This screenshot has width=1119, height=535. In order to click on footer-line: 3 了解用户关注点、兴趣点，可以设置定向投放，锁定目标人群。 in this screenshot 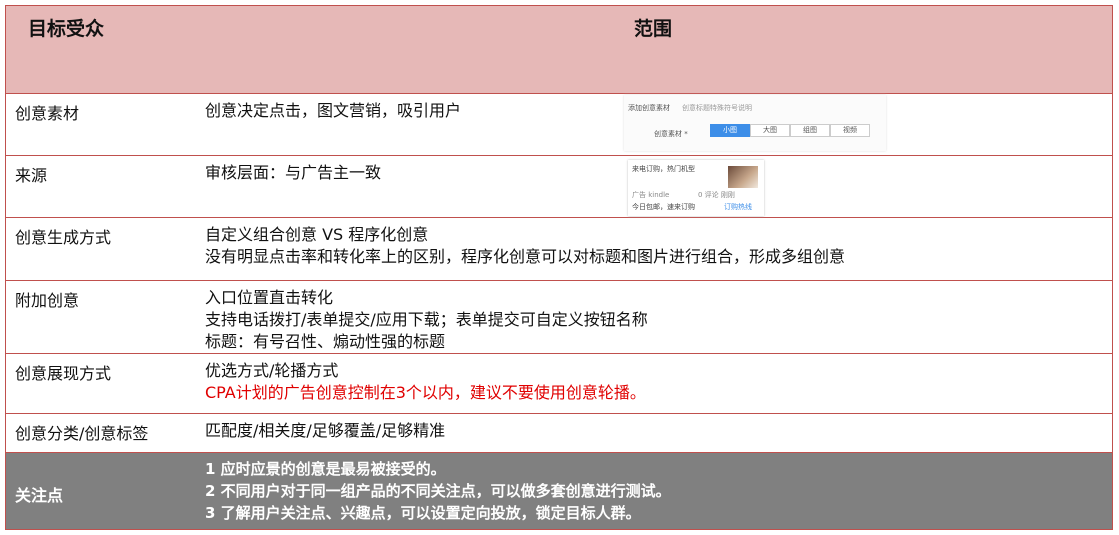, I will do `click(423, 513)`.